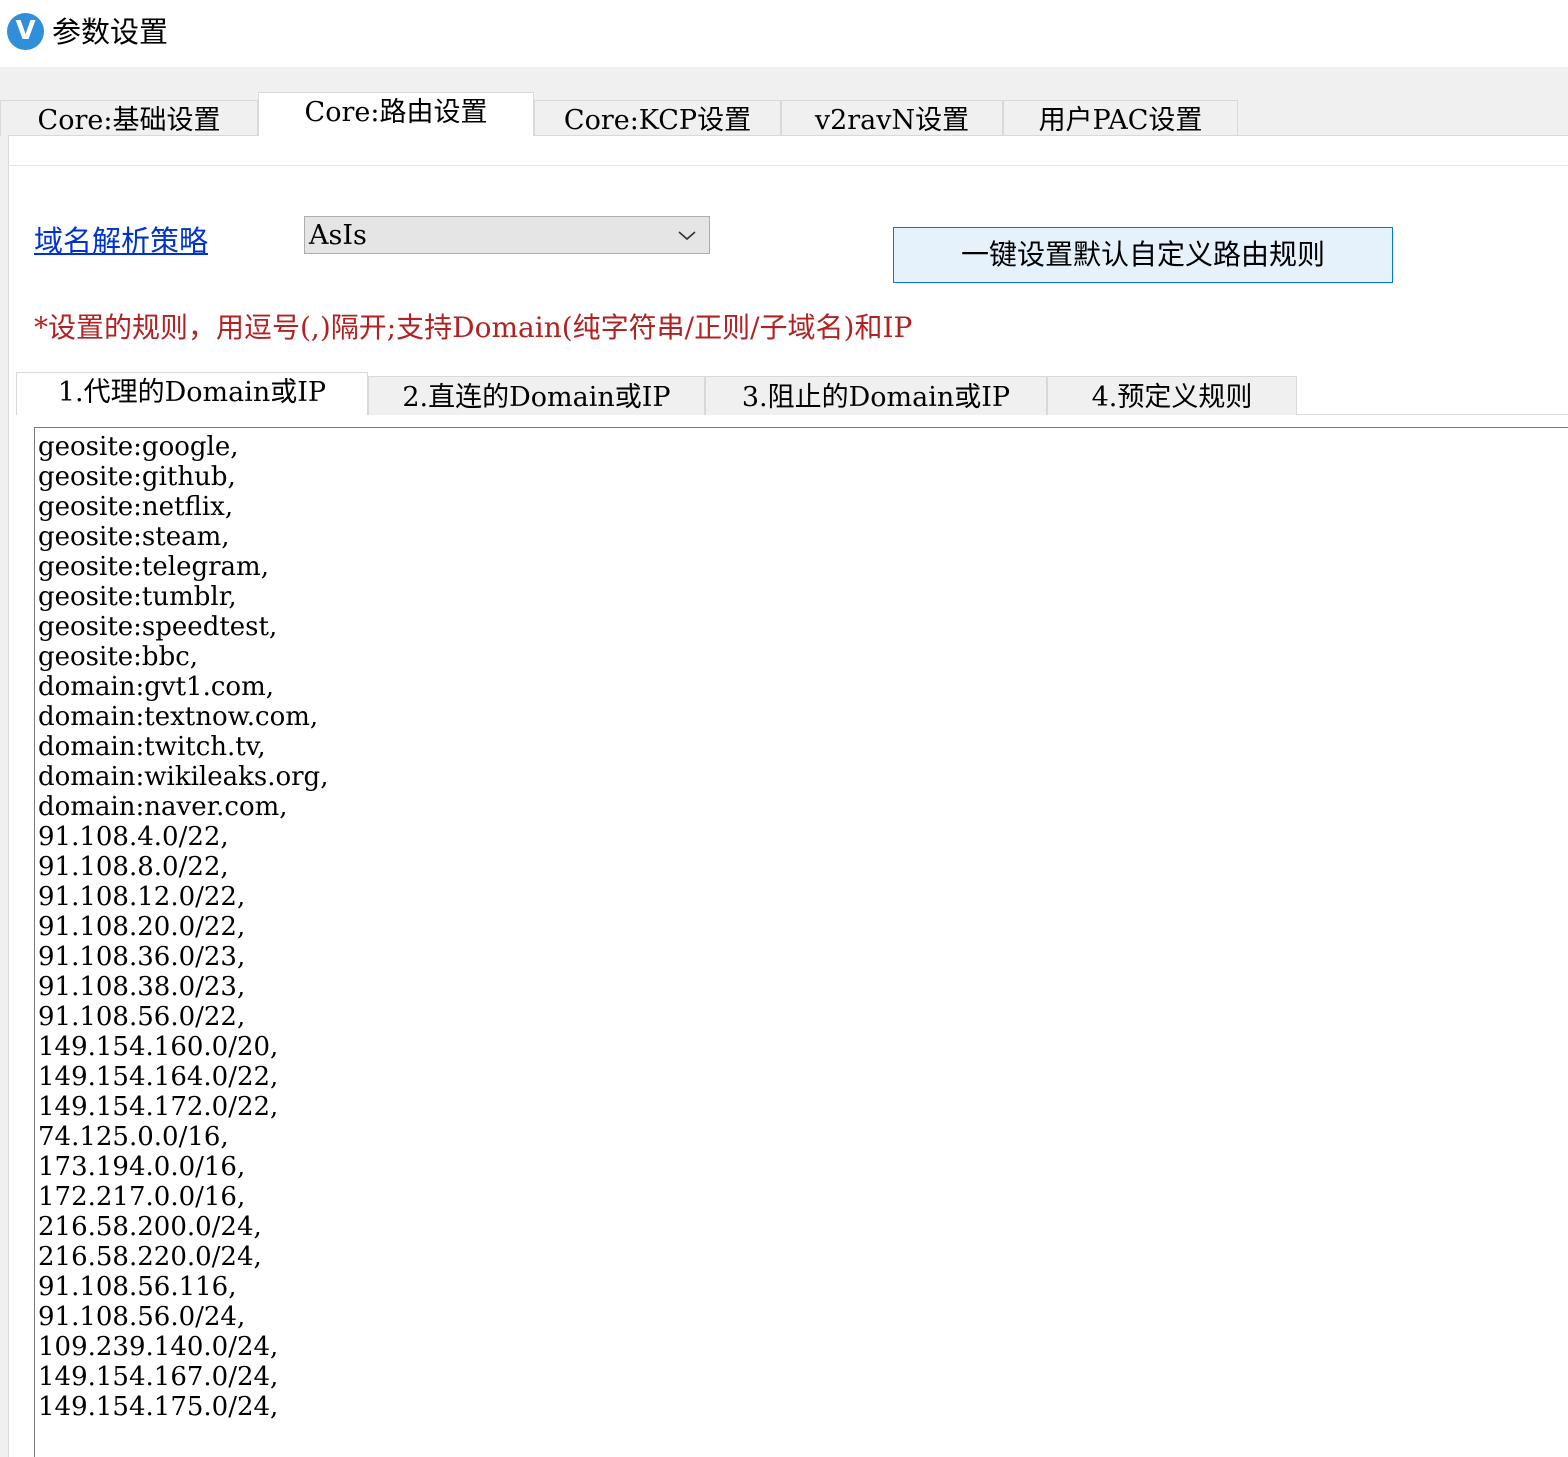 The height and width of the screenshot is (1457, 1568). I want to click on rule-line: 172.217.0.0/16,, so click(142, 1197).